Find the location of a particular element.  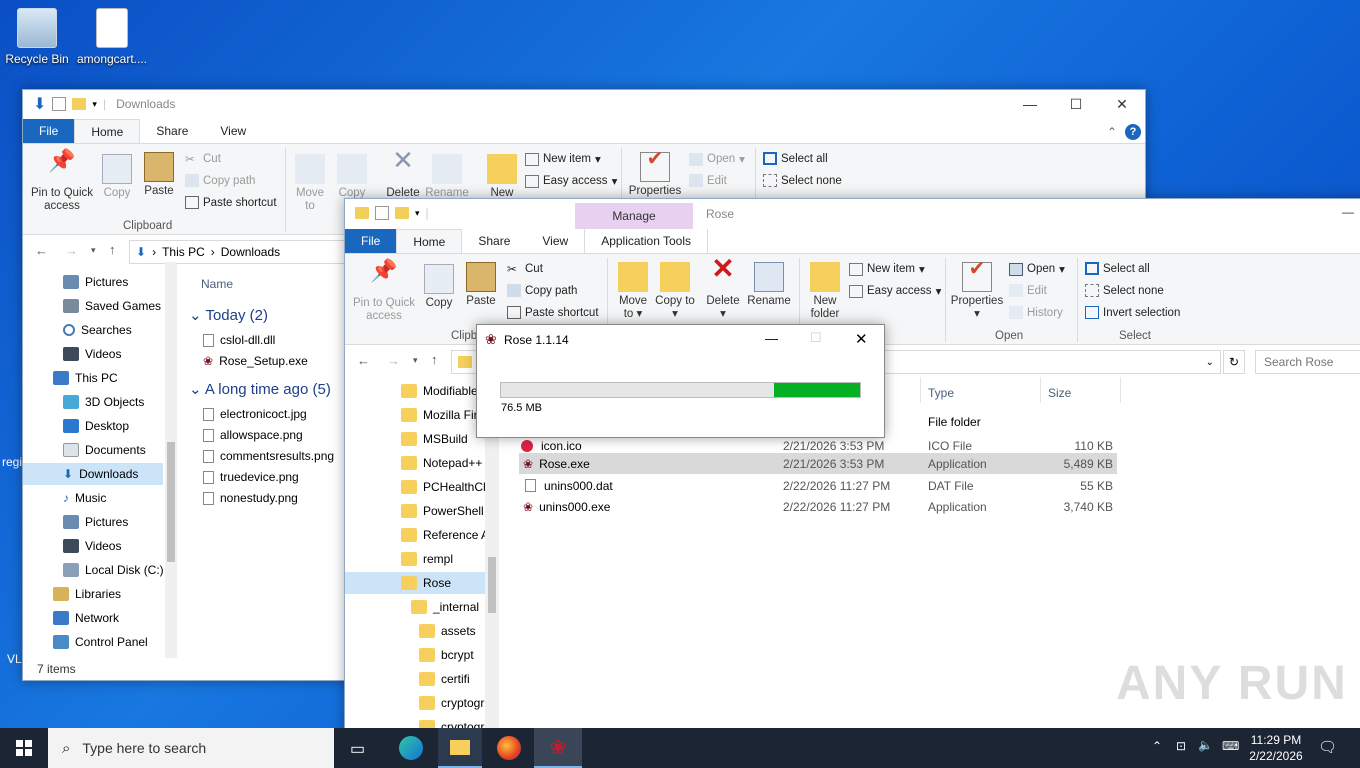

nav-folder: MSBuild is located at coordinates (434, 439).